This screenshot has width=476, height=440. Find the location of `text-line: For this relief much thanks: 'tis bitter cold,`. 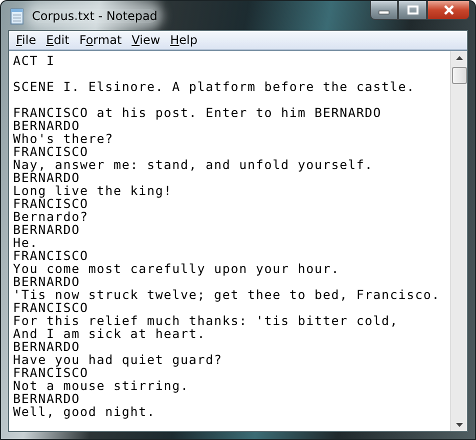

text-line: For this relief much thanks: 'tis bitter cold, is located at coordinates (205, 320).